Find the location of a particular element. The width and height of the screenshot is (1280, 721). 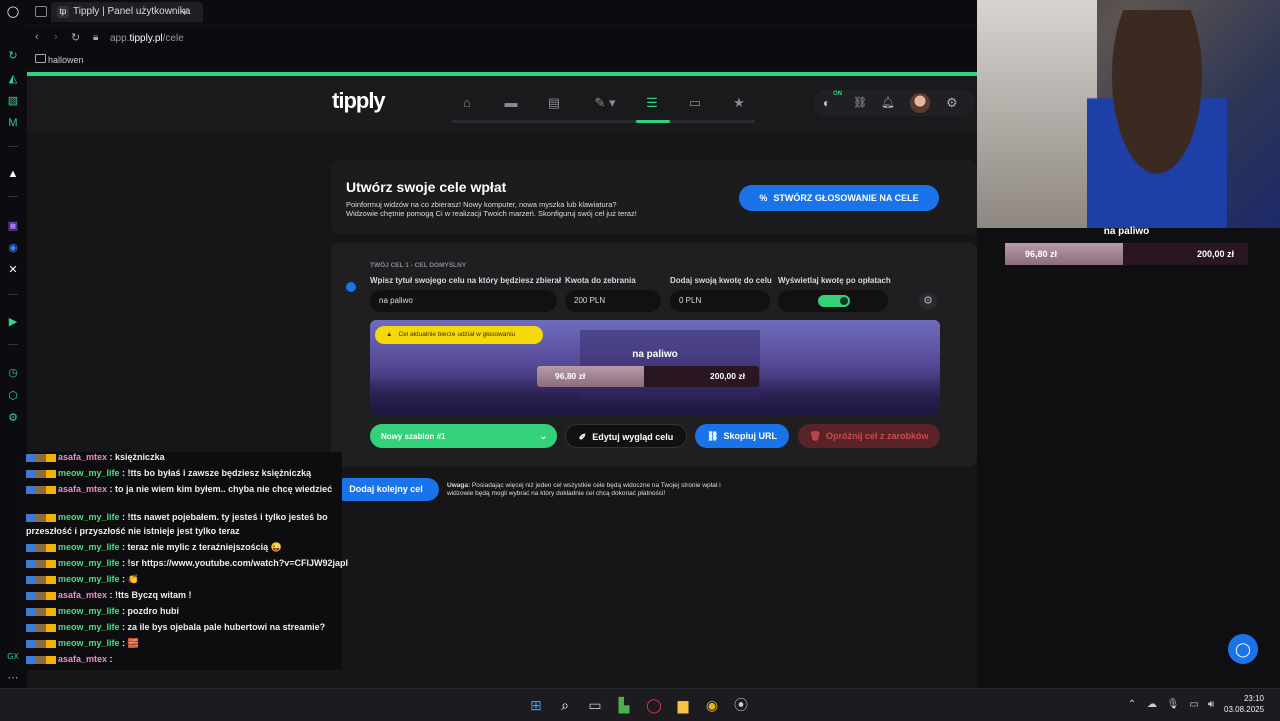

bell-icon: 🔔︎ is located at coordinates (888, 102).